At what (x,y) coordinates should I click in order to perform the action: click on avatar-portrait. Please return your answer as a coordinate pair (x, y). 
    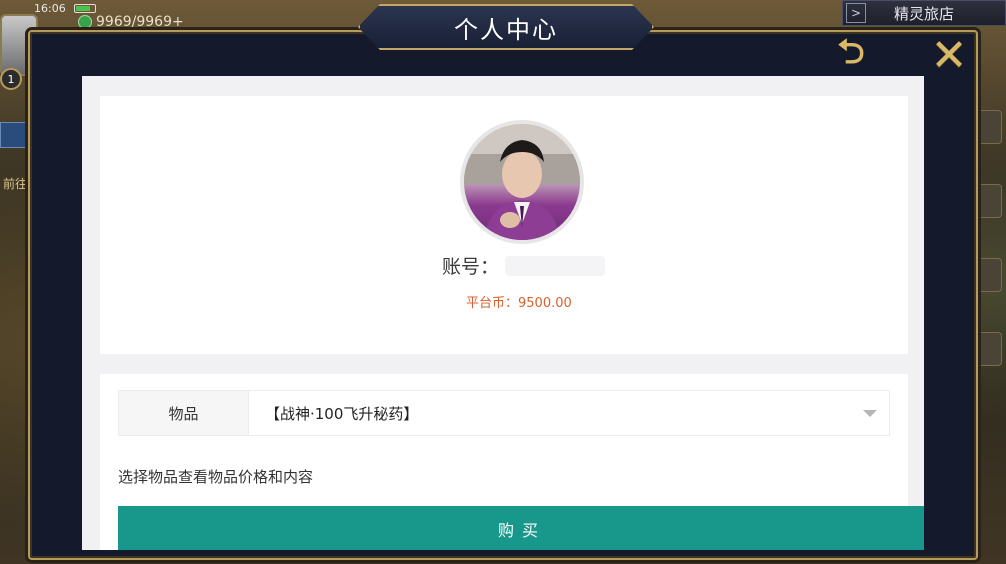
    Looking at the image, I should click on (522, 182).